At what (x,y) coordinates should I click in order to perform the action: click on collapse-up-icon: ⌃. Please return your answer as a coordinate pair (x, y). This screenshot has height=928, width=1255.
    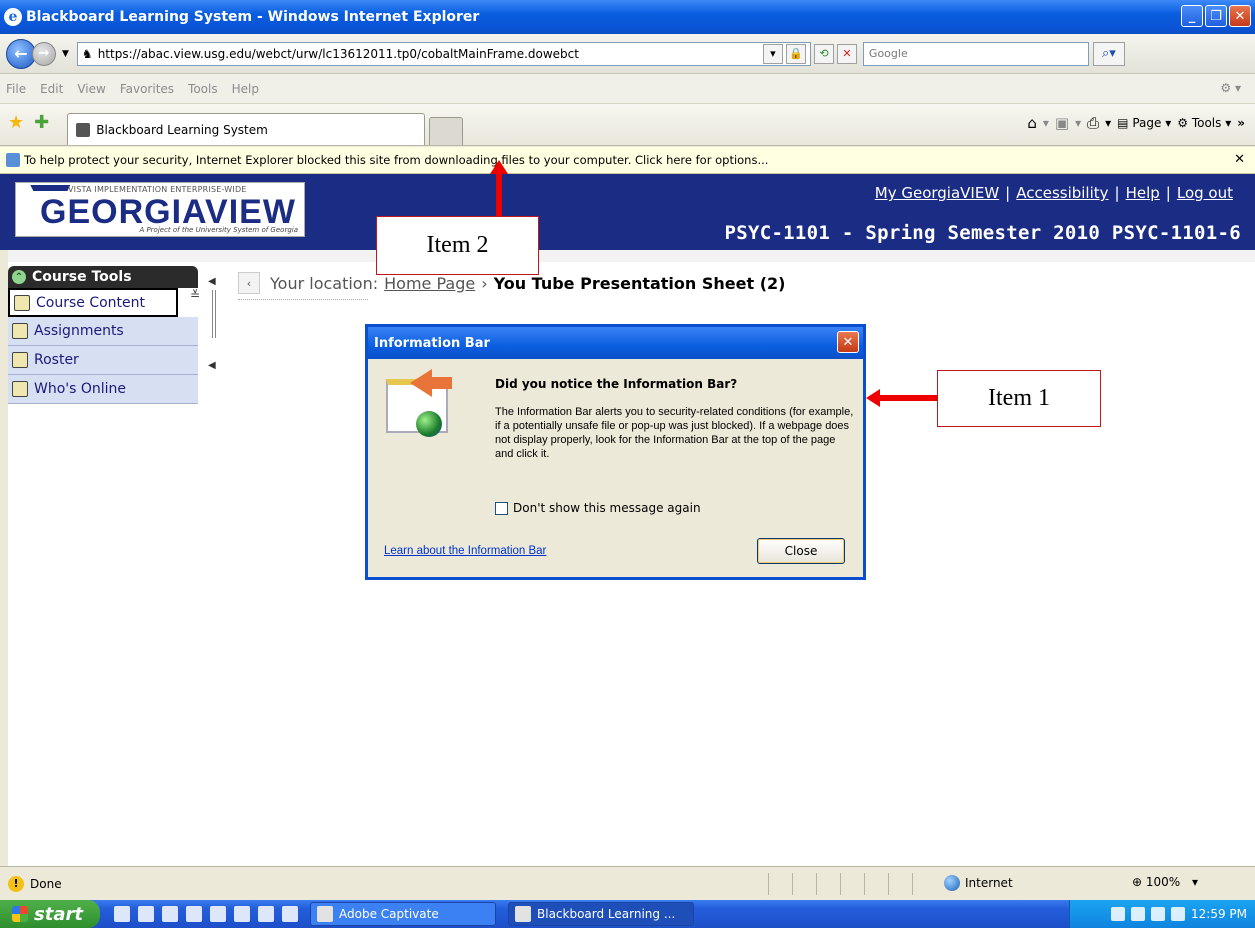
    Looking at the image, I should click on (19, 277).